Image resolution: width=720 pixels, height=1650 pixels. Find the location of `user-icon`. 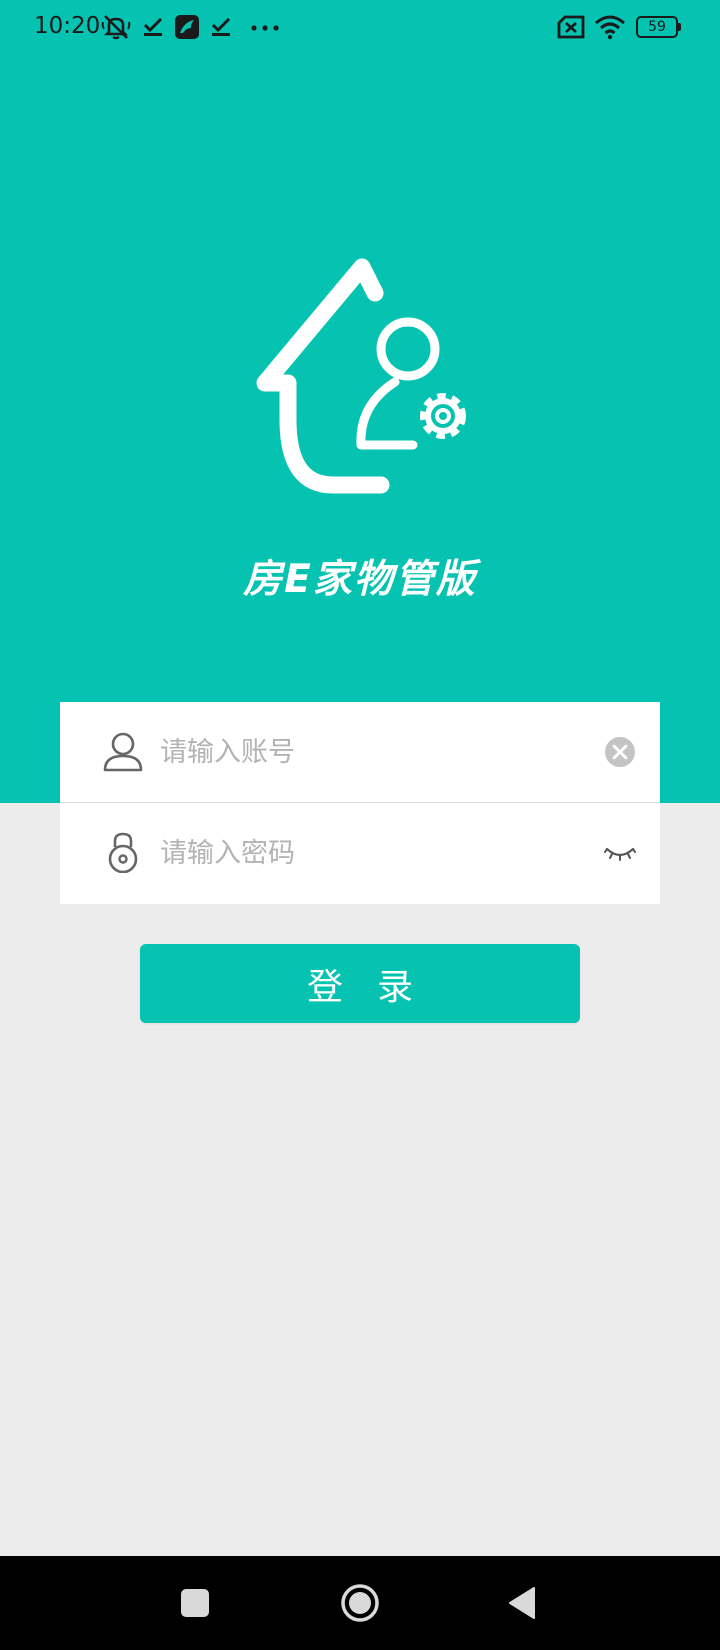

user-icon is located at coordinates (123, 752).